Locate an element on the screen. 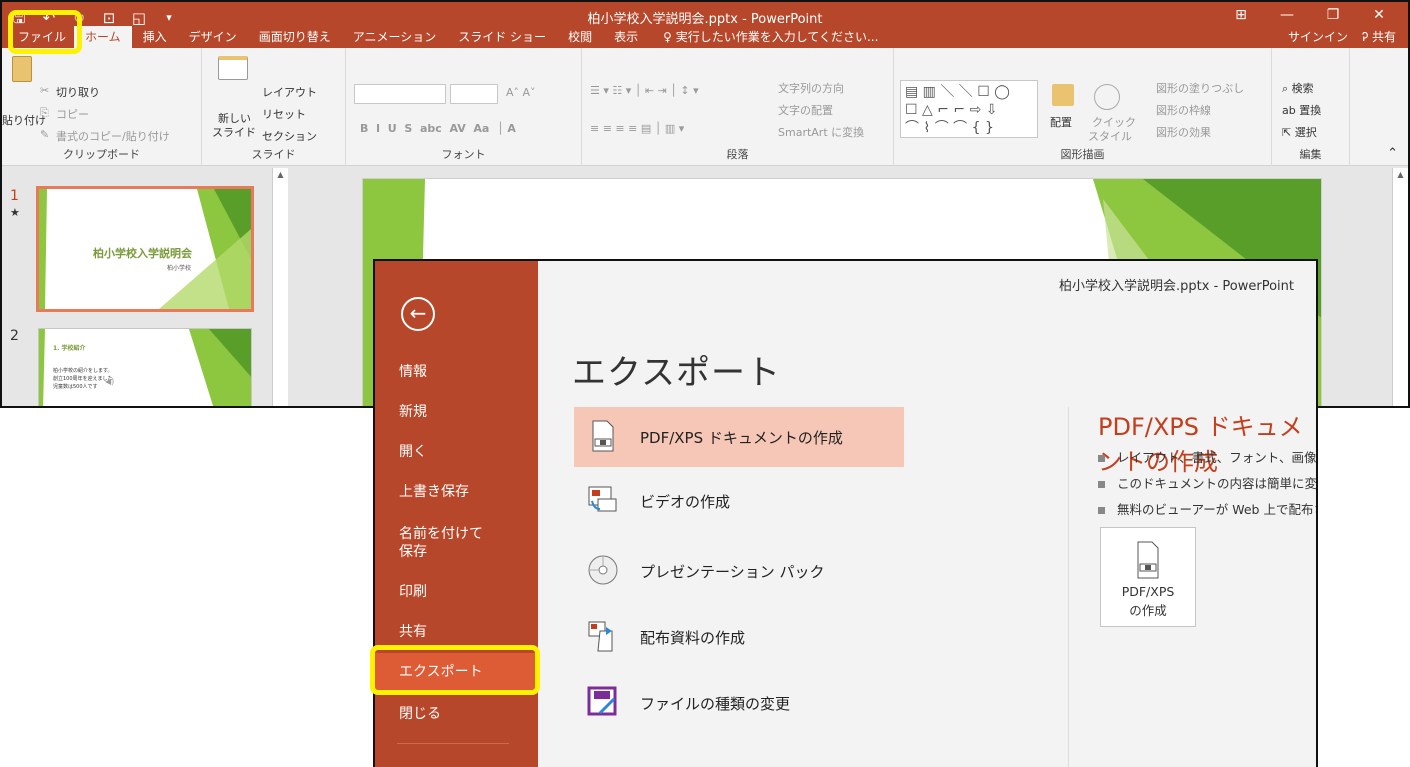 This screenshot has height=767, width=1410. thumbnail-scrollbar: ▲ is located at coordinates (280, 287).